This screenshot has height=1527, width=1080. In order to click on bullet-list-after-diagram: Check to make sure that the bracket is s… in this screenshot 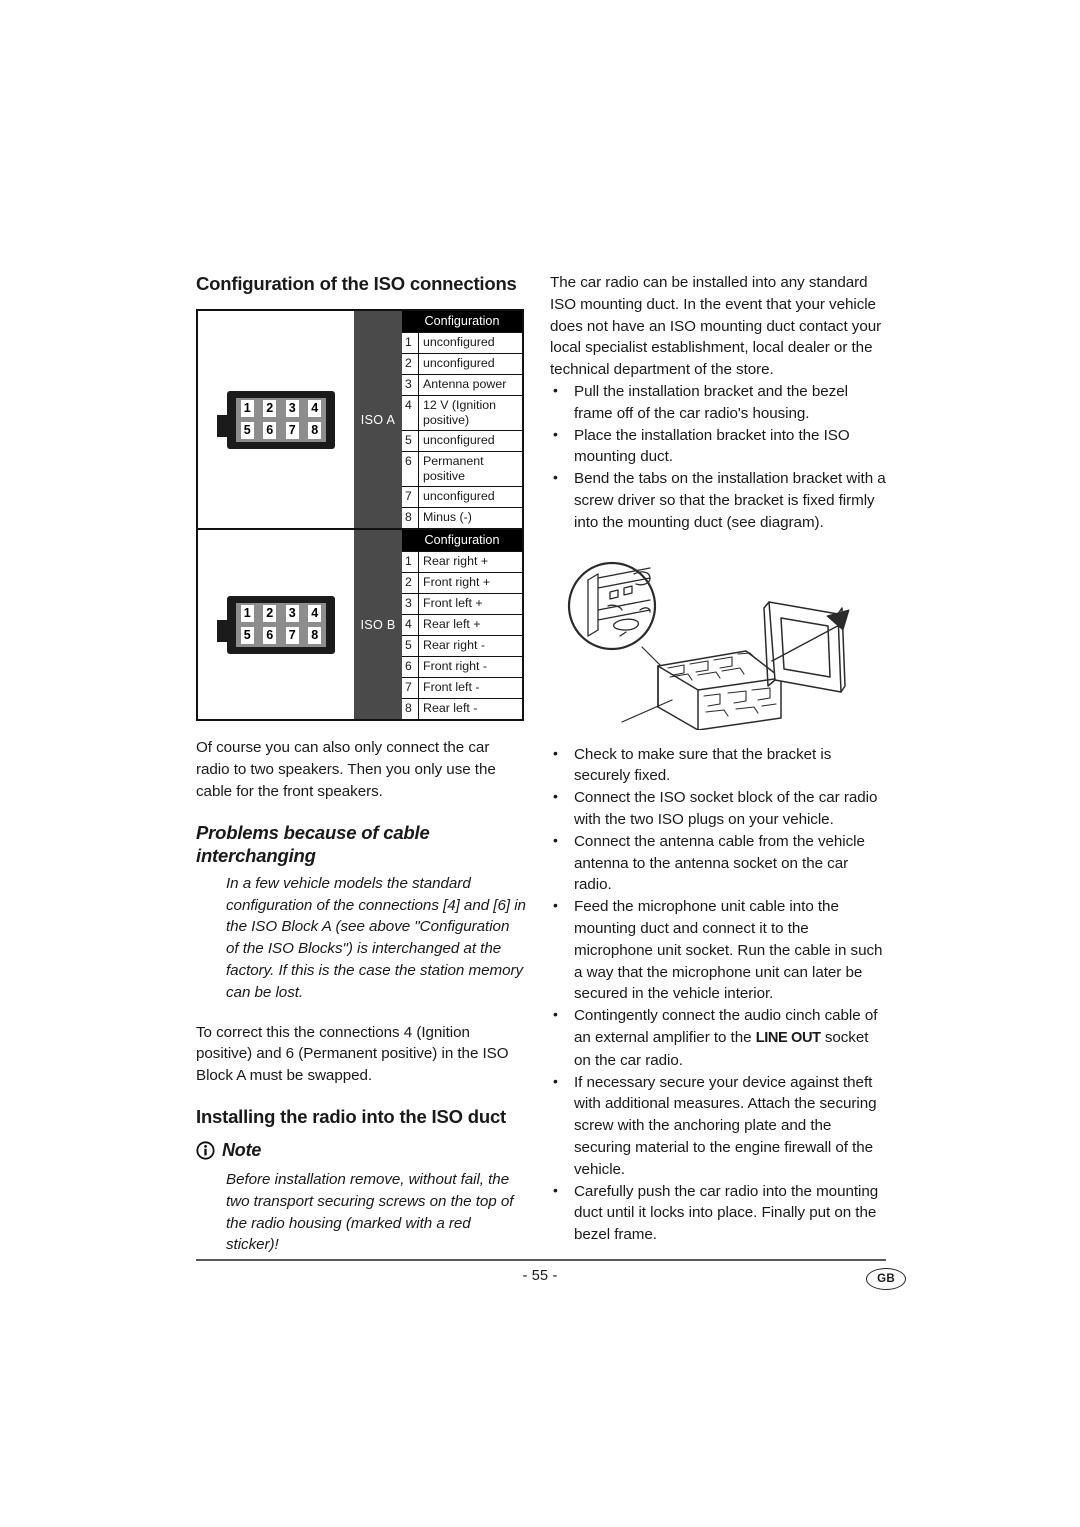, I will do `click(718, 994)`.